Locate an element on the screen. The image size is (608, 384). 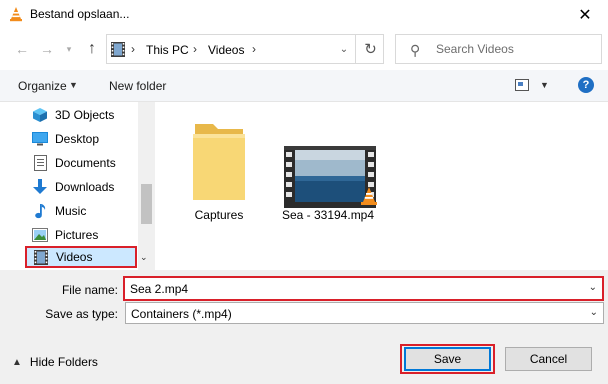
view-dropdown-icon: ▼ is located at coordinates (544, 85).